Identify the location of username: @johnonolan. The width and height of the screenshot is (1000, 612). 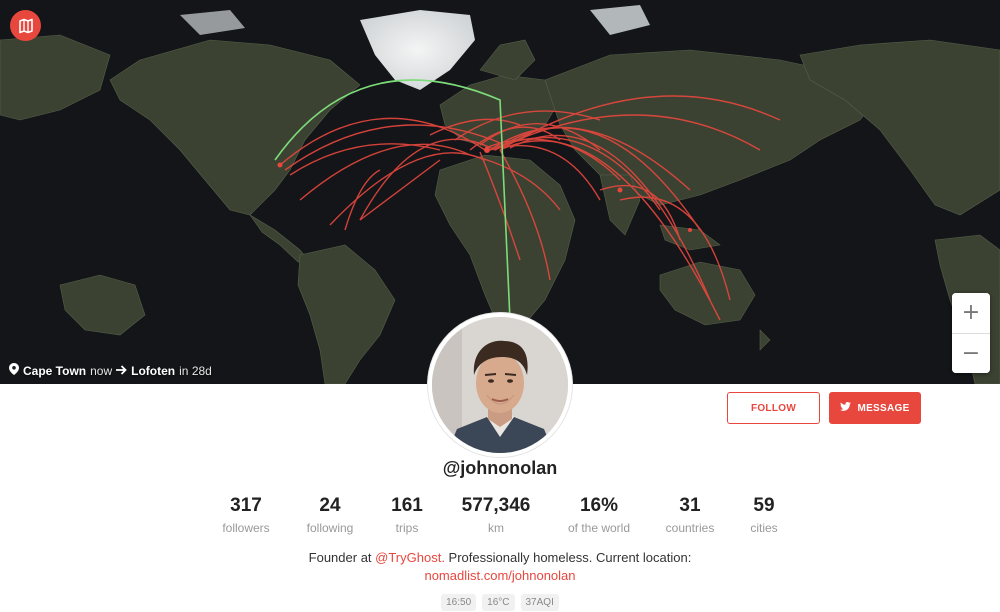
(500, 468).